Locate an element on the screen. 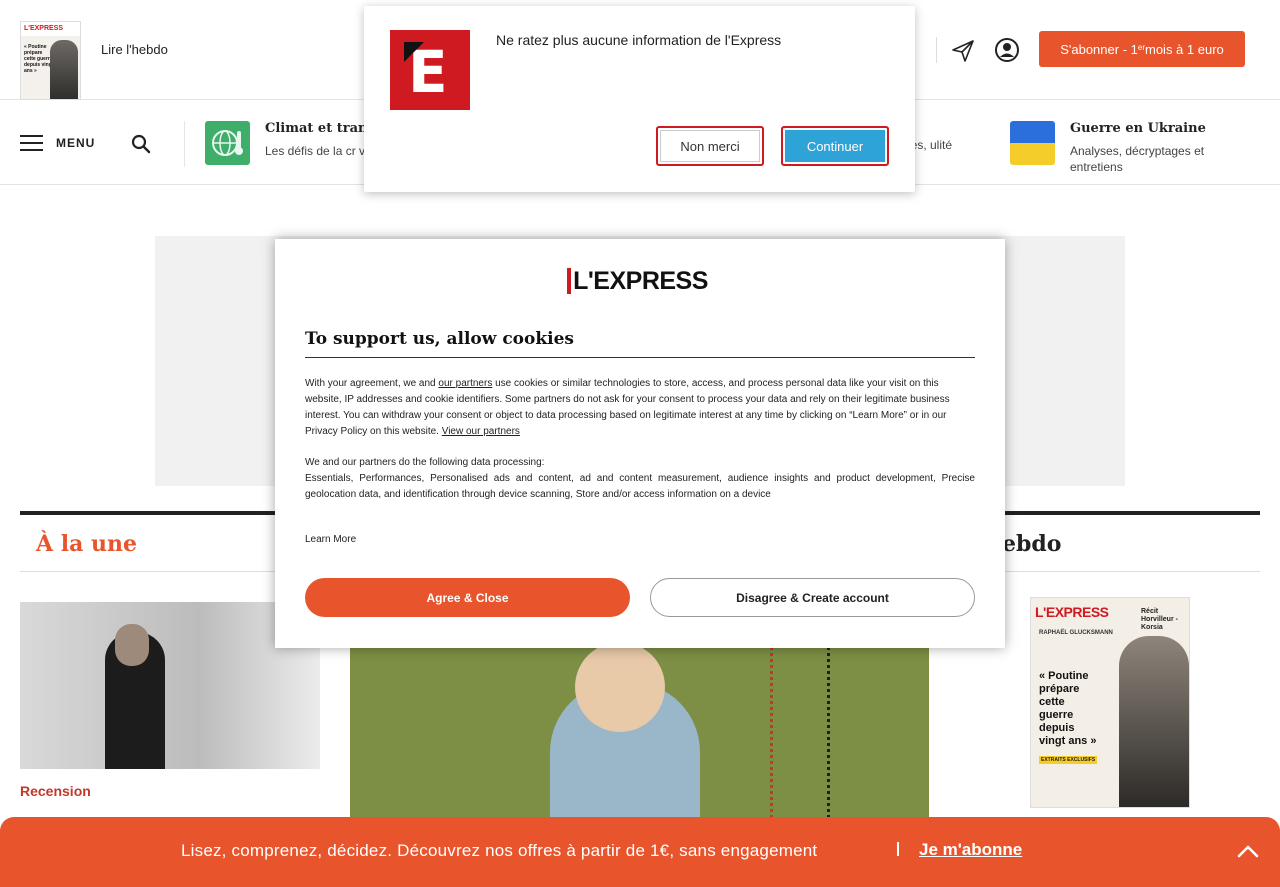 This screenshot has height=887, width=1280. ukraine-flag-icon is located at coordinates (1032, 143).